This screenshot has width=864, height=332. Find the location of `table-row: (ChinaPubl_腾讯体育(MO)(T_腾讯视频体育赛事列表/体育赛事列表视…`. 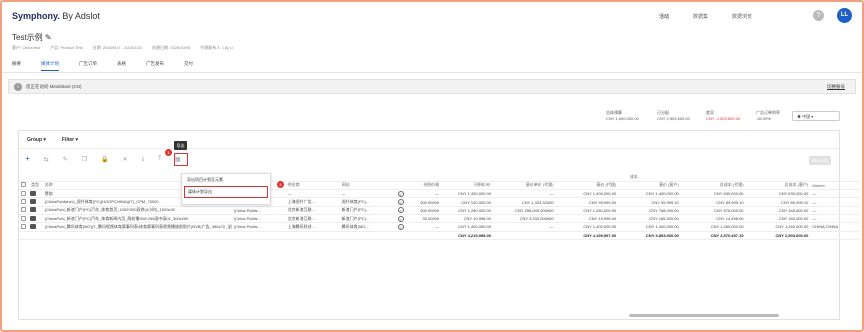

table-row: (ChinaPubl_腾讯体育(MO)(T_腾讯视频体育赛事列表/体育赛事列表视… is located at coordinates (439, 227).